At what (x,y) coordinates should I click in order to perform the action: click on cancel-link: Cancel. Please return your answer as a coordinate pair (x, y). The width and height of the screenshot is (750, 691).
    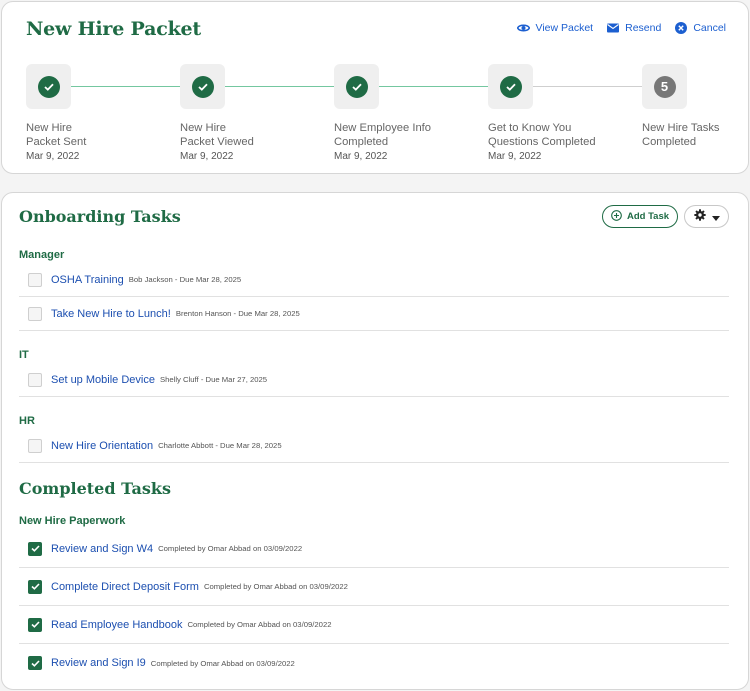
    Looking at the image, I should click on (700, 28).